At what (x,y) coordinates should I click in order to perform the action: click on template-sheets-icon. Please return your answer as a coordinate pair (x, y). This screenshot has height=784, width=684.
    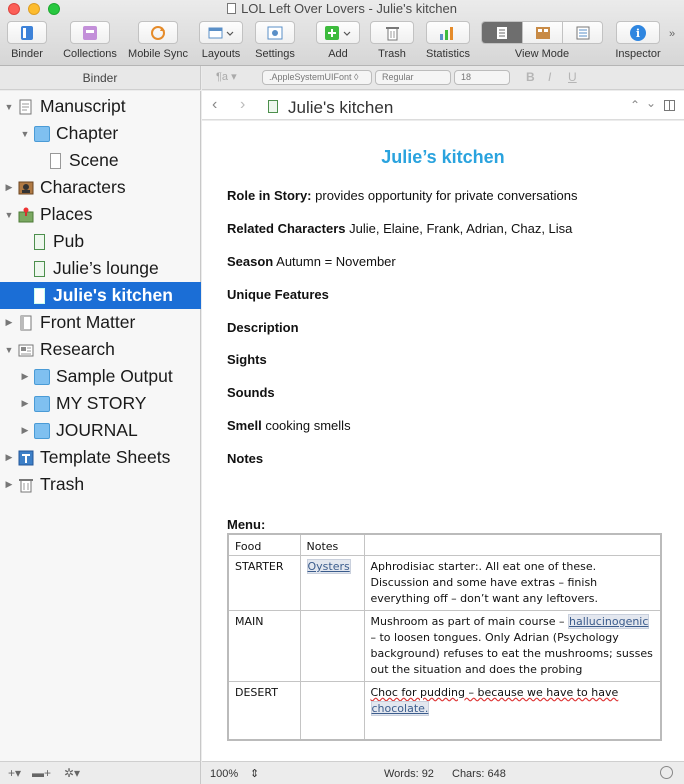
    Looking at the image, I should click on (26, 457).